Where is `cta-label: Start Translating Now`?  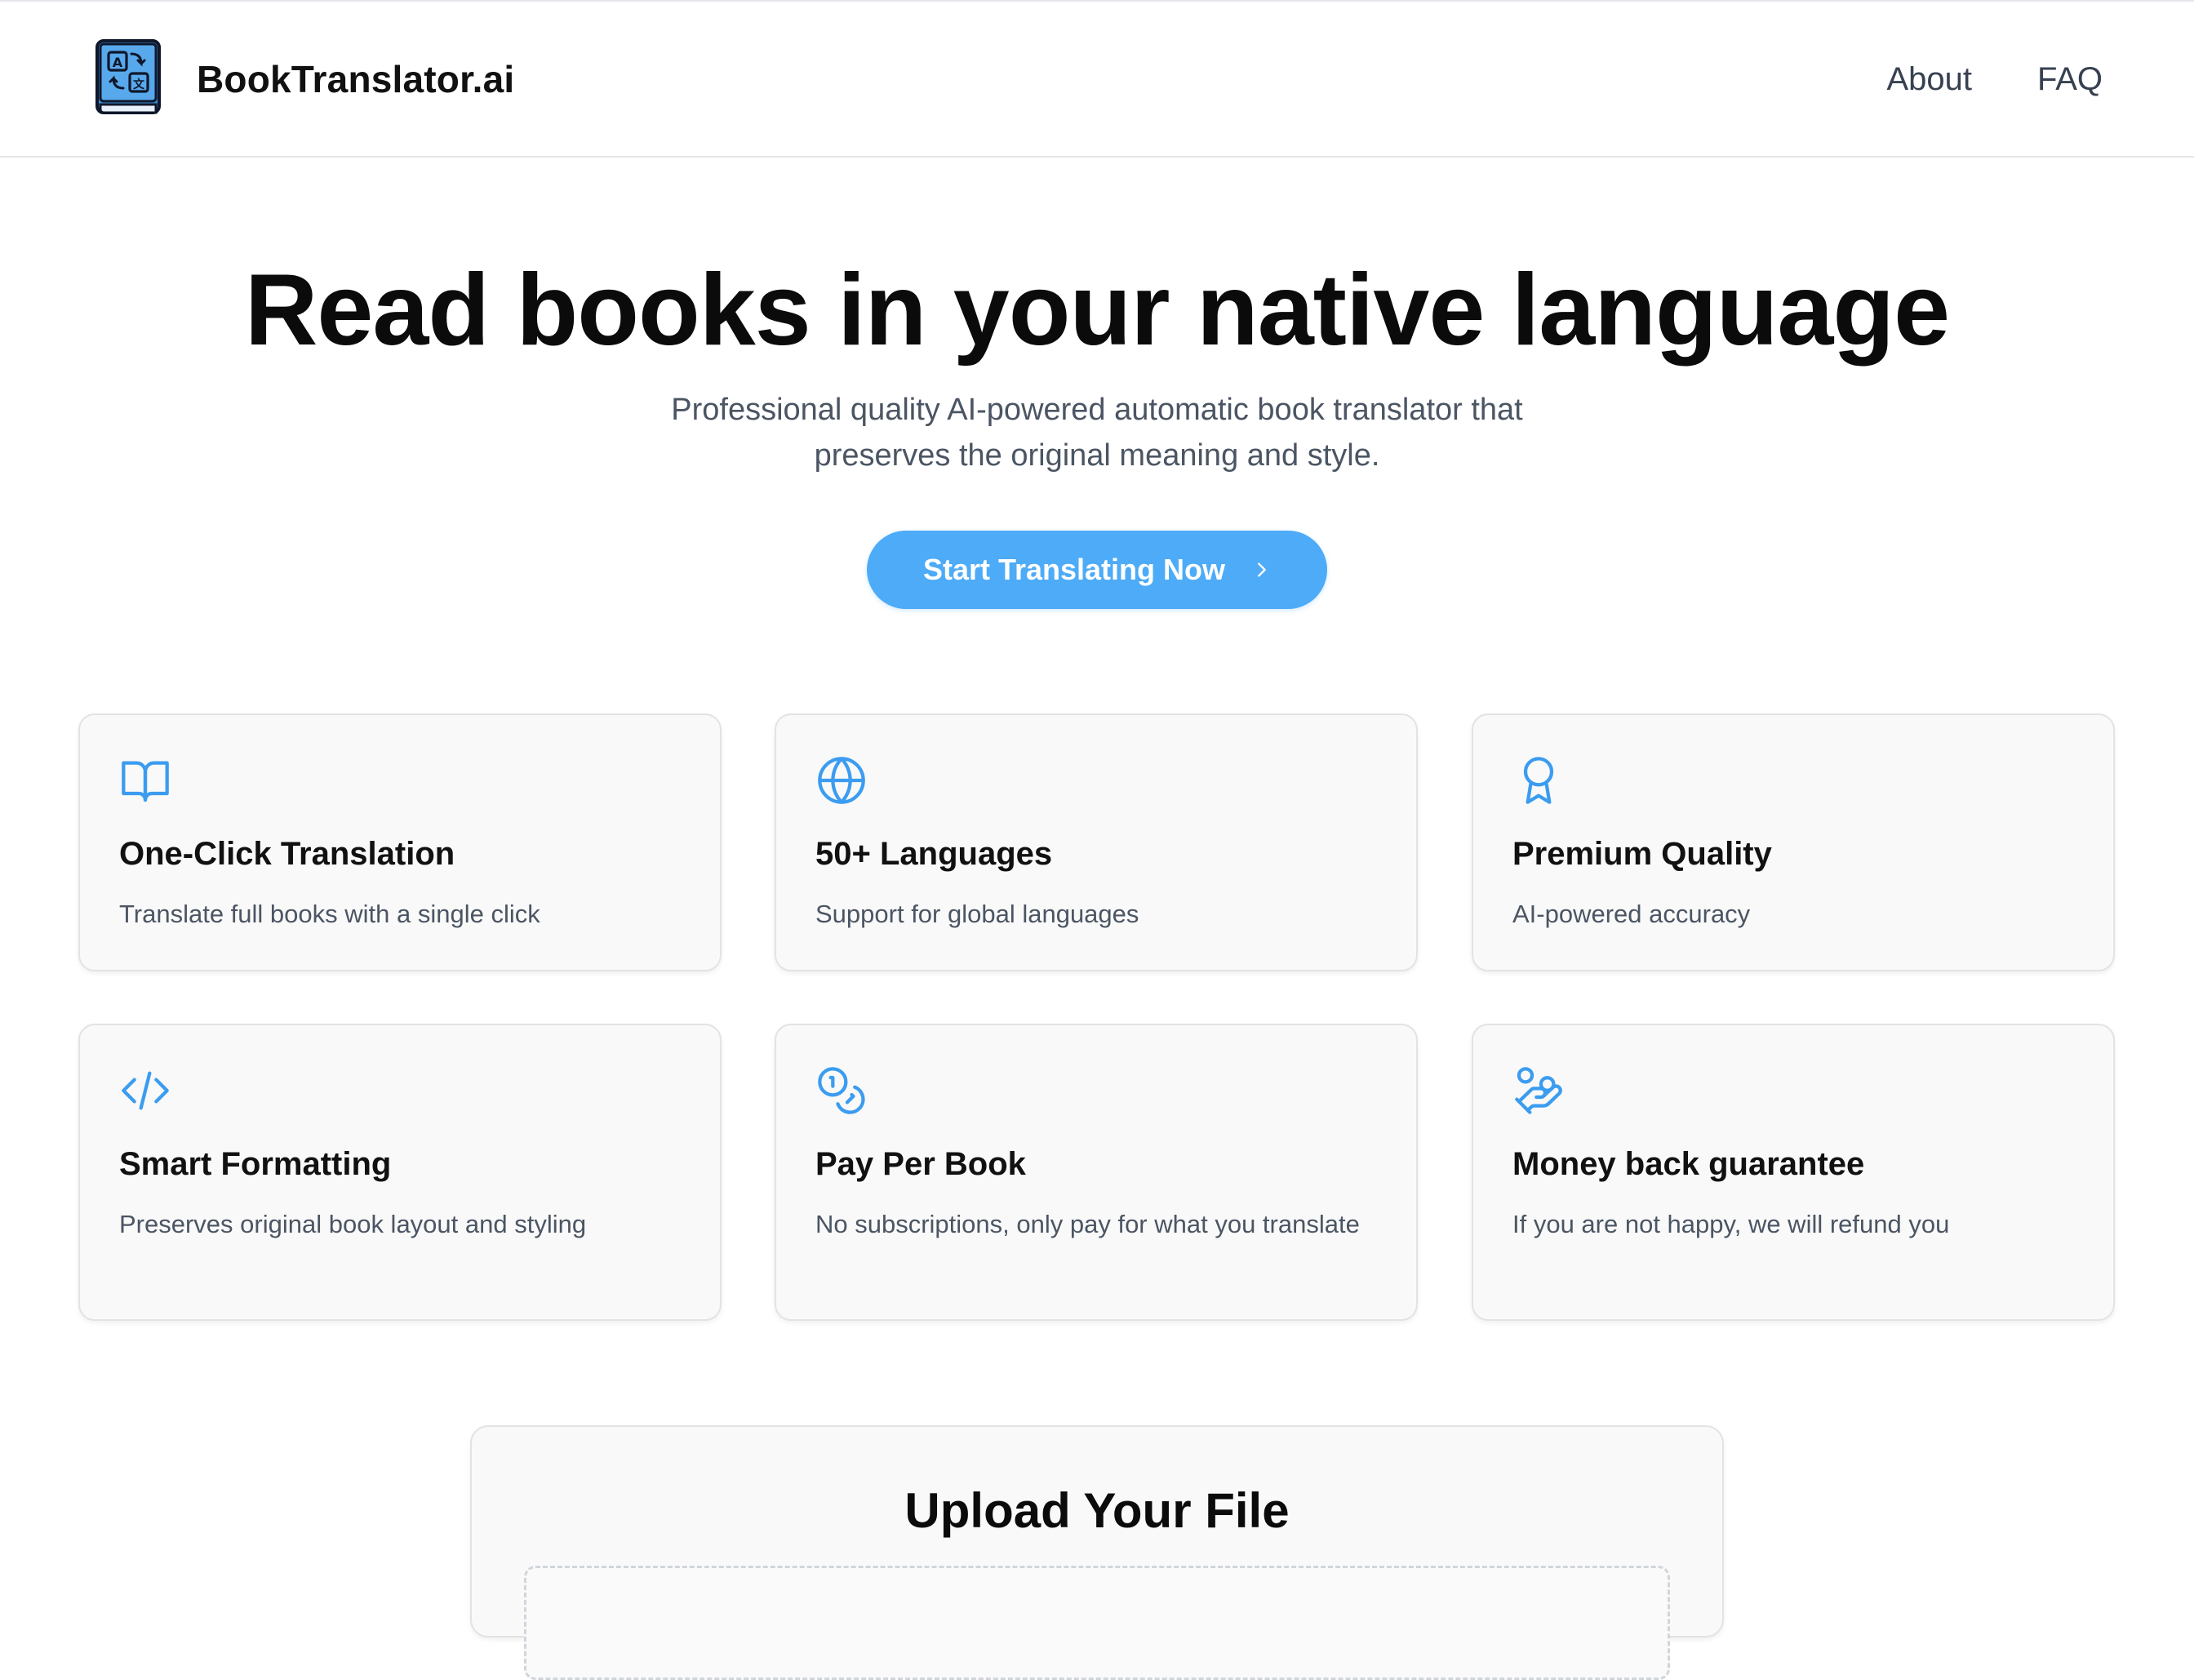
cta-label: Start Translating Now is located at coordinates (1074, 569).